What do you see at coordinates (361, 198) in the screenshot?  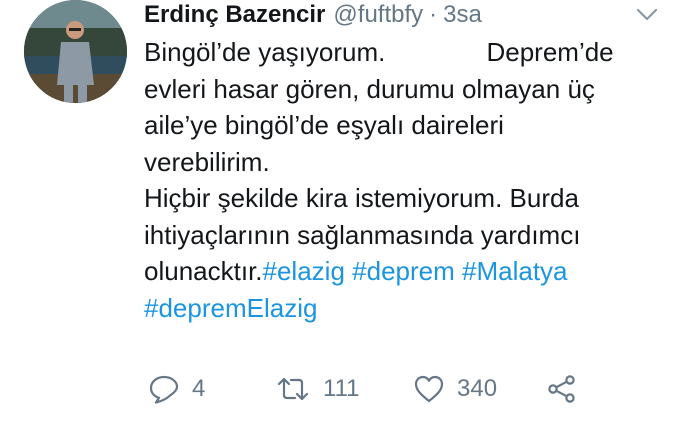 I see `tweet-text-line: Hiçbir şekilde kira istemiyorum. Burda` at bounding box center [361, 198].